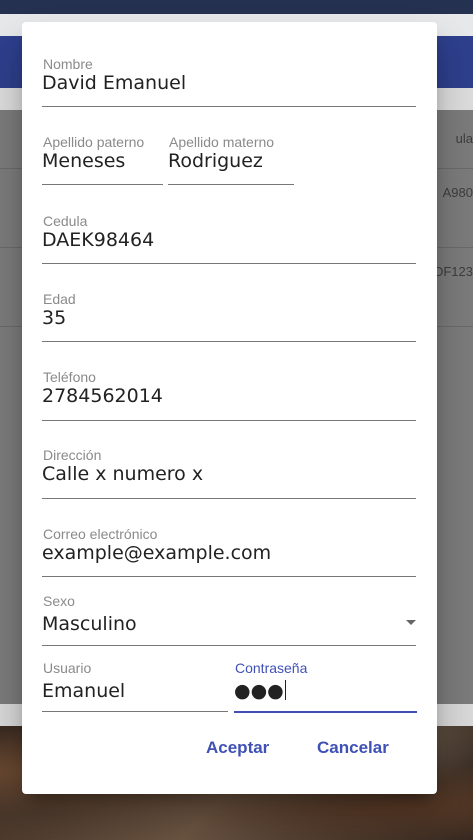 Image resolution: width=473 pixels, height=840 pixels. I want to click on cedula-underline, so click(229, 263).